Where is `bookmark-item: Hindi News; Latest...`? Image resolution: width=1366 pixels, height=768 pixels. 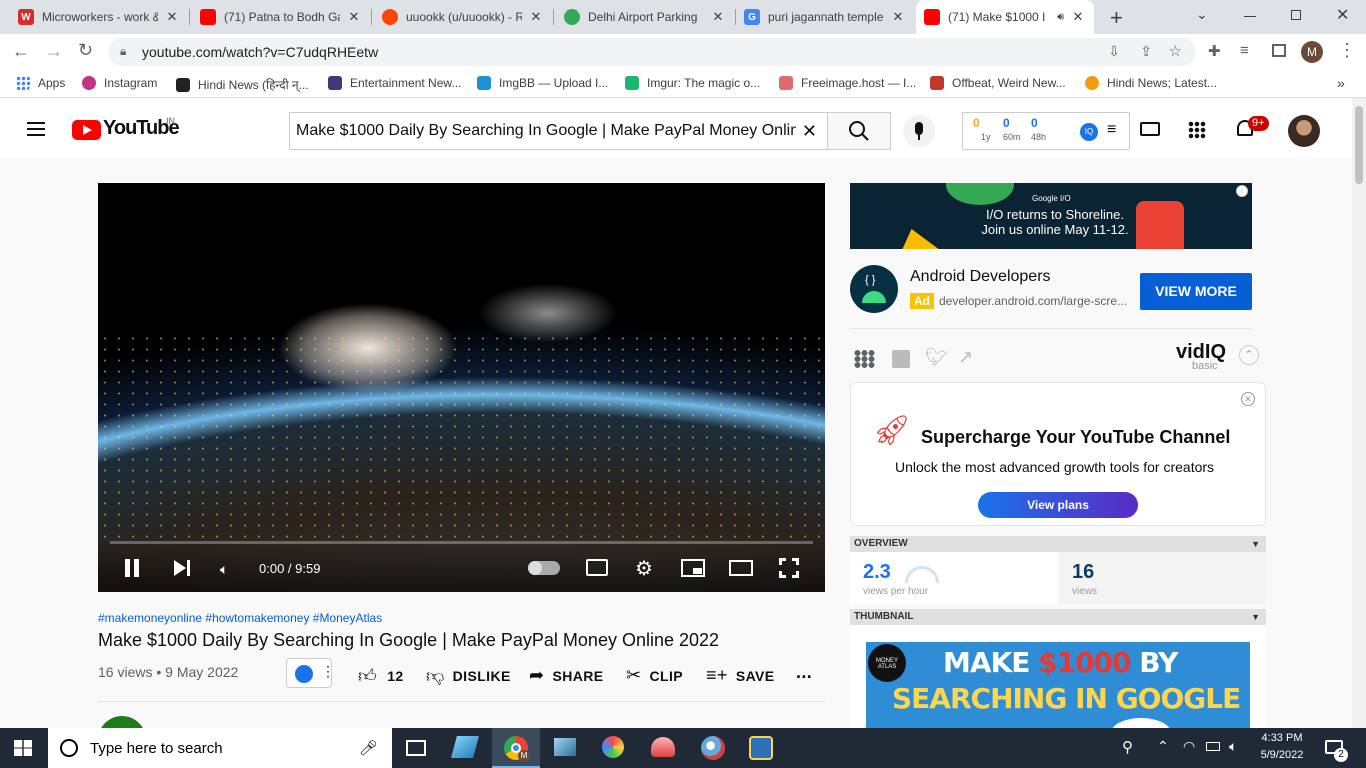 bookmark-item: Hindi News; Latest... is located at coordinates (1151, 83).